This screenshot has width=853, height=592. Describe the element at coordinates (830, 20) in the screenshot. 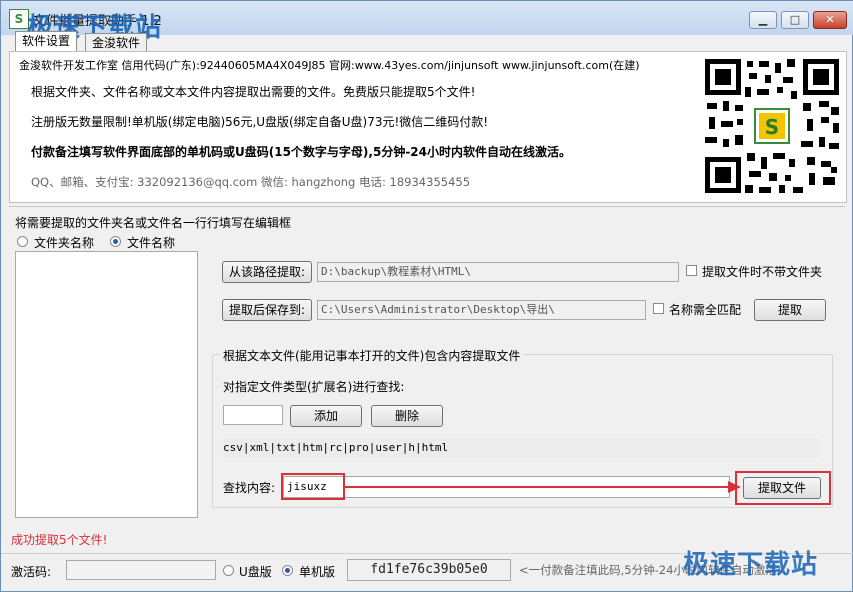

I see `close-button: ✕` at that location.